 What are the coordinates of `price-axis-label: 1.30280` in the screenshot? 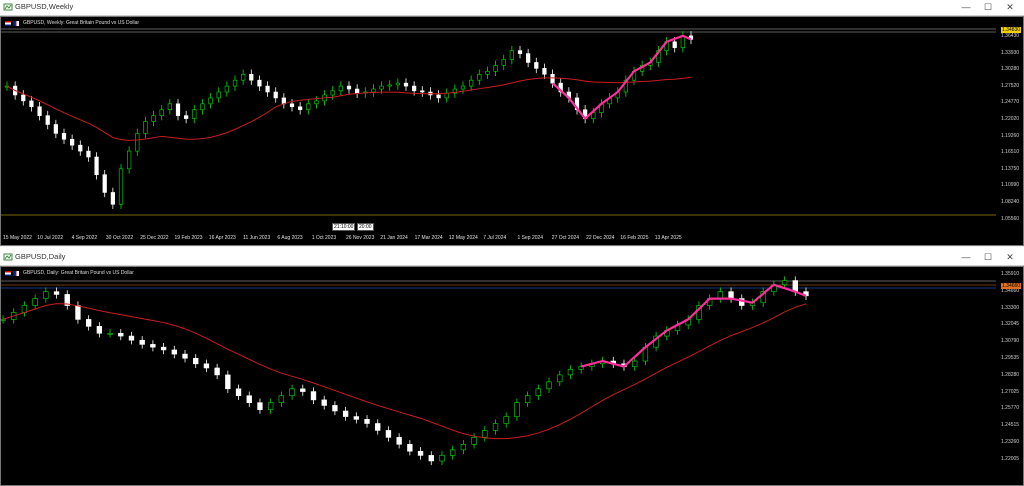 It's located at (1010, 69).